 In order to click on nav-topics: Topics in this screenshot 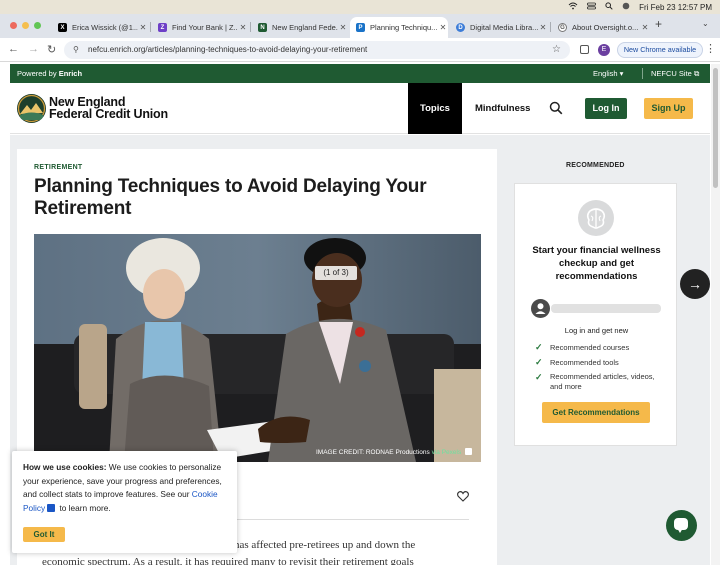, I will do `click(435, 108)`.